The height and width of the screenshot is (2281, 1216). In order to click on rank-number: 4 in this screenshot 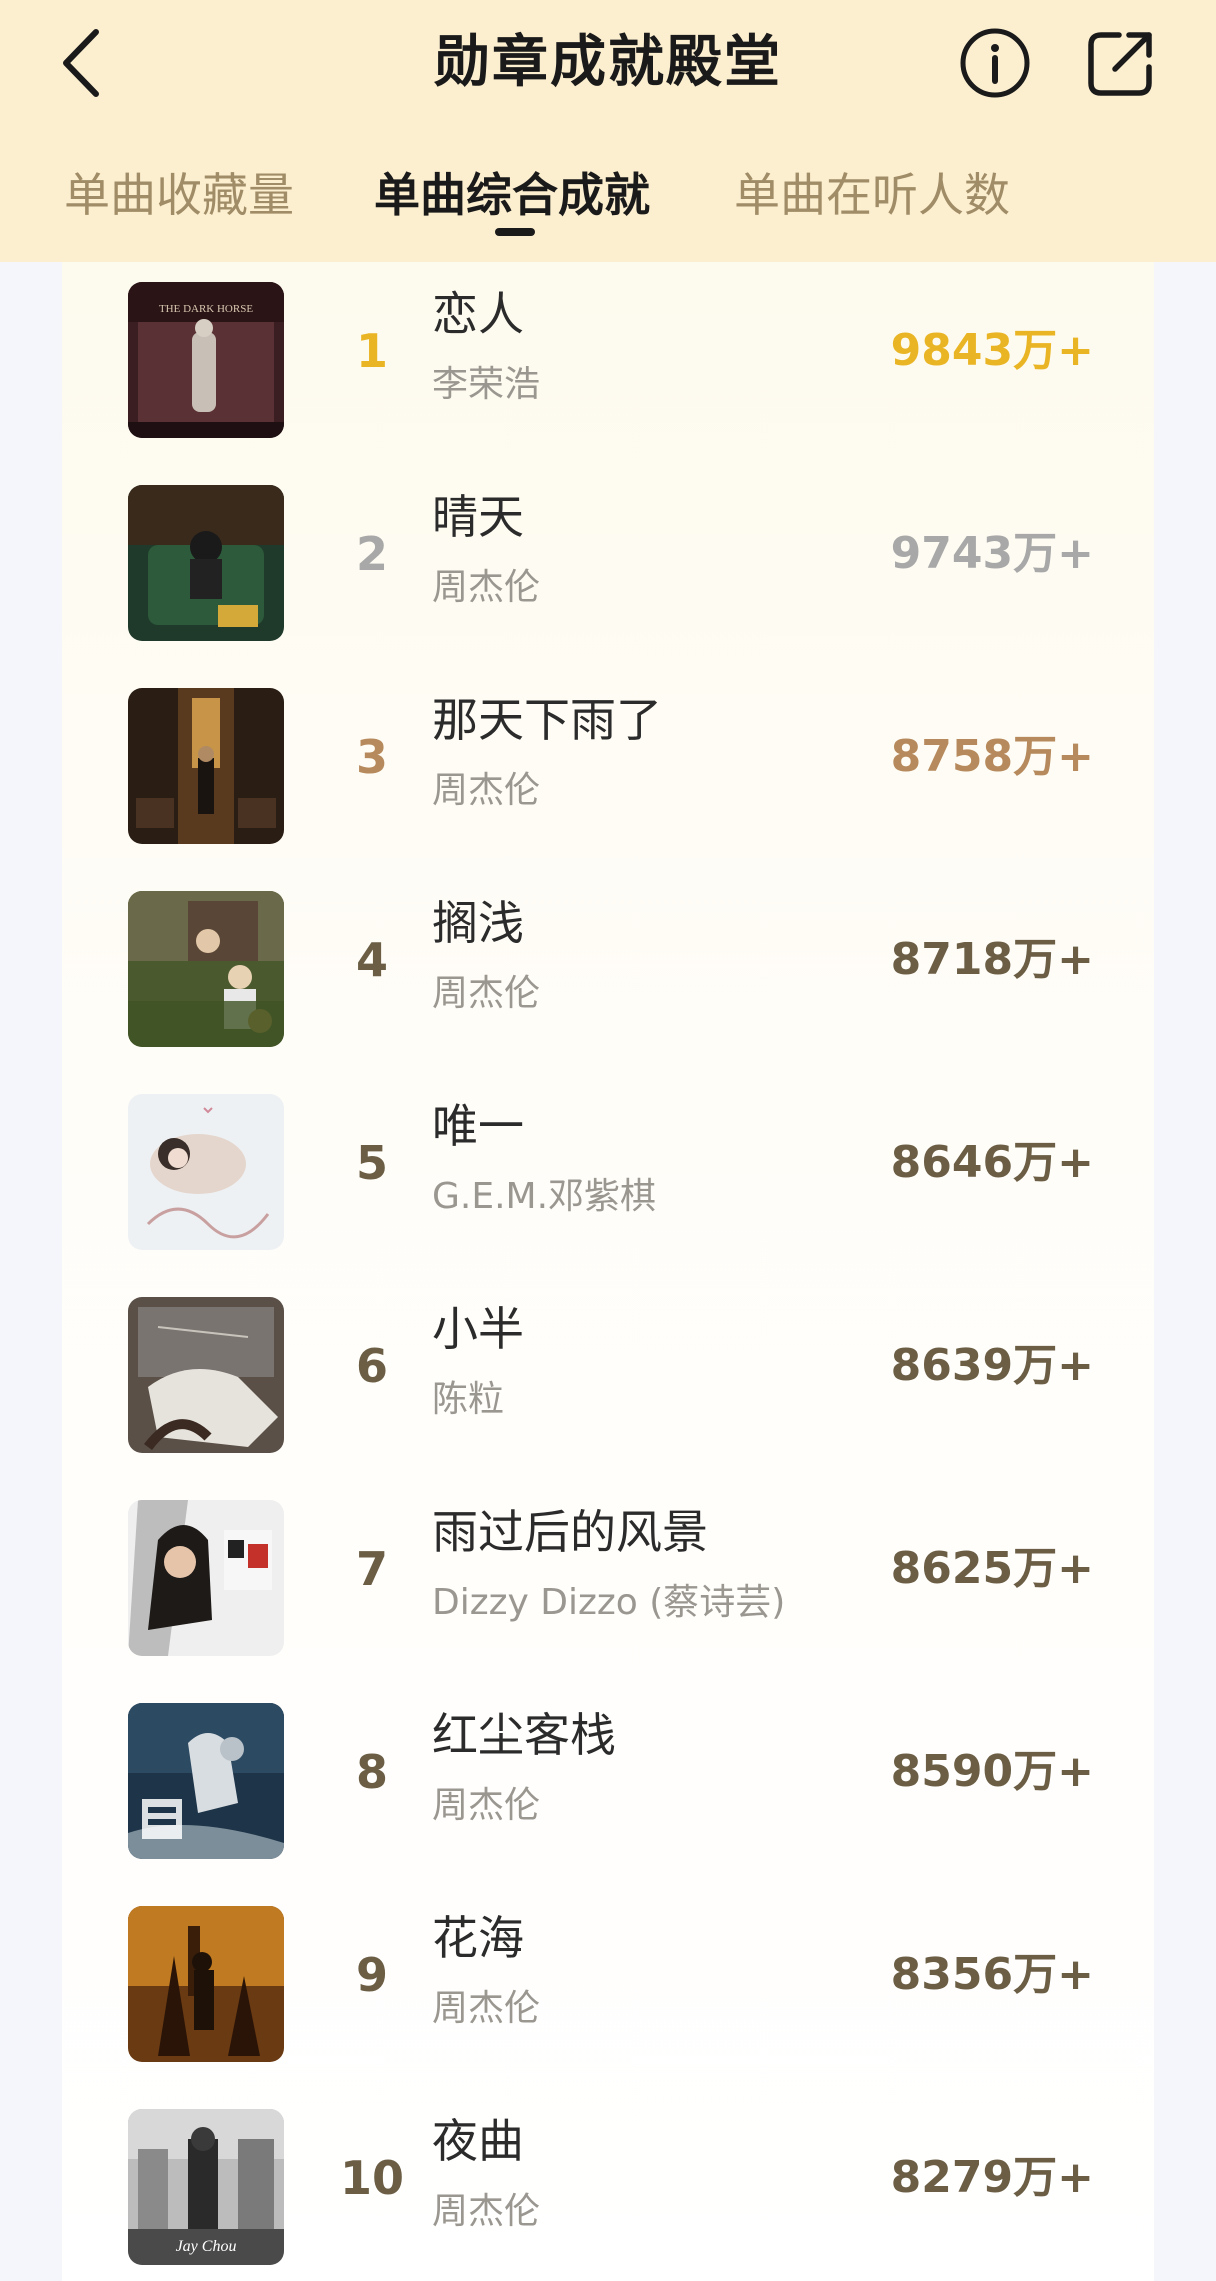, I will do `click(371, 960)`.